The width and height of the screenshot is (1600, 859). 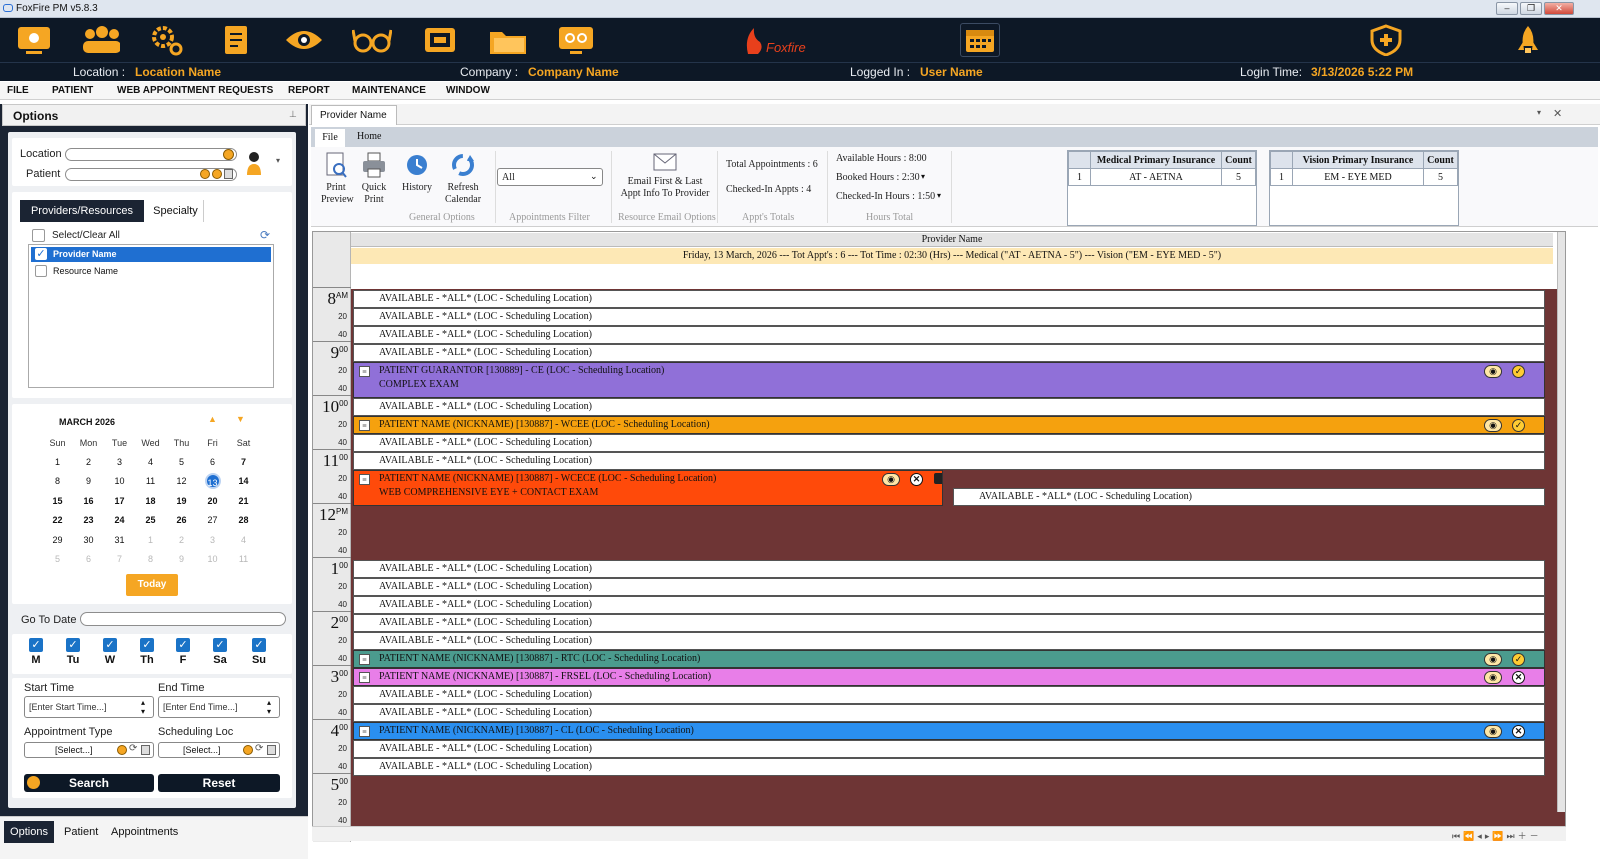 What do you see at coordinates (594, 176) in the screenshot?
I see `filter-chevron-down-icon: ⌄` at bounding box center [594, 176].